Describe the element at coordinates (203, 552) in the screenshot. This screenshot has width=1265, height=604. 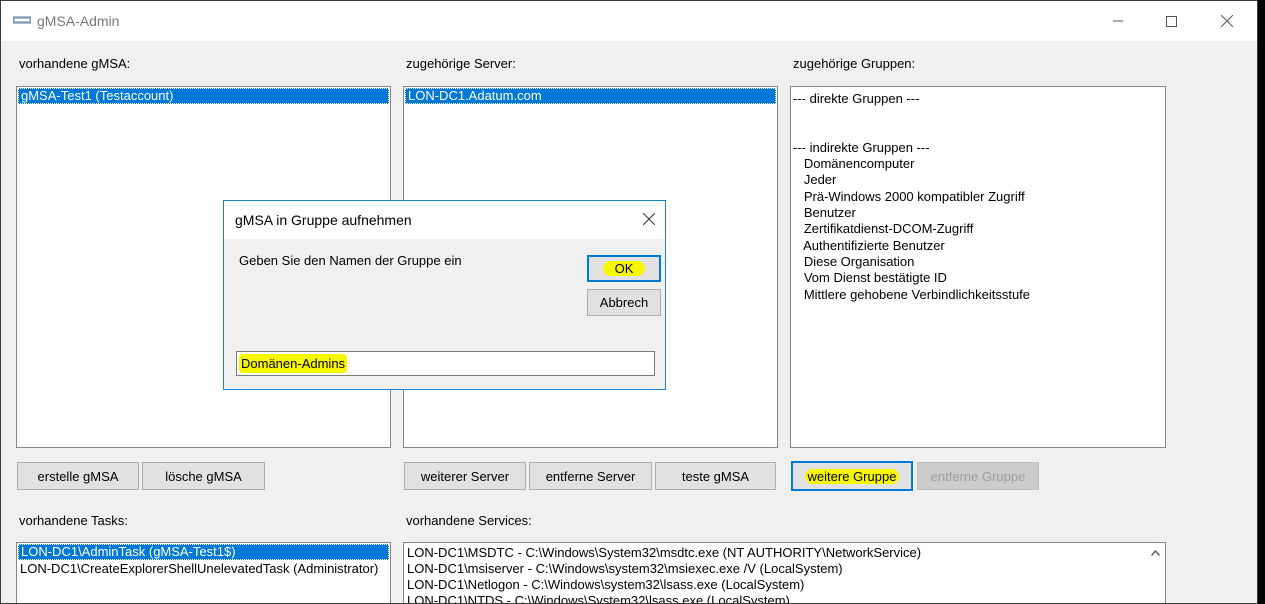
I see `list-item: LON-DC1\AdminTask (gMSA-Test1$)` at that location.